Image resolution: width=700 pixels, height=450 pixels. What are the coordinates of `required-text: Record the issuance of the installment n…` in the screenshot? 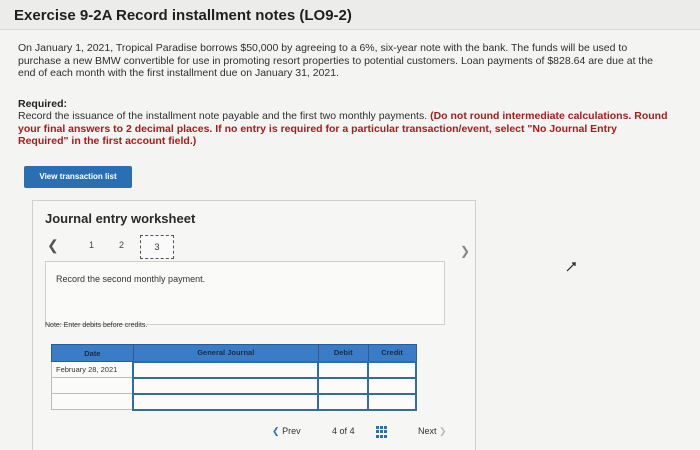 It's located at (343, 129).